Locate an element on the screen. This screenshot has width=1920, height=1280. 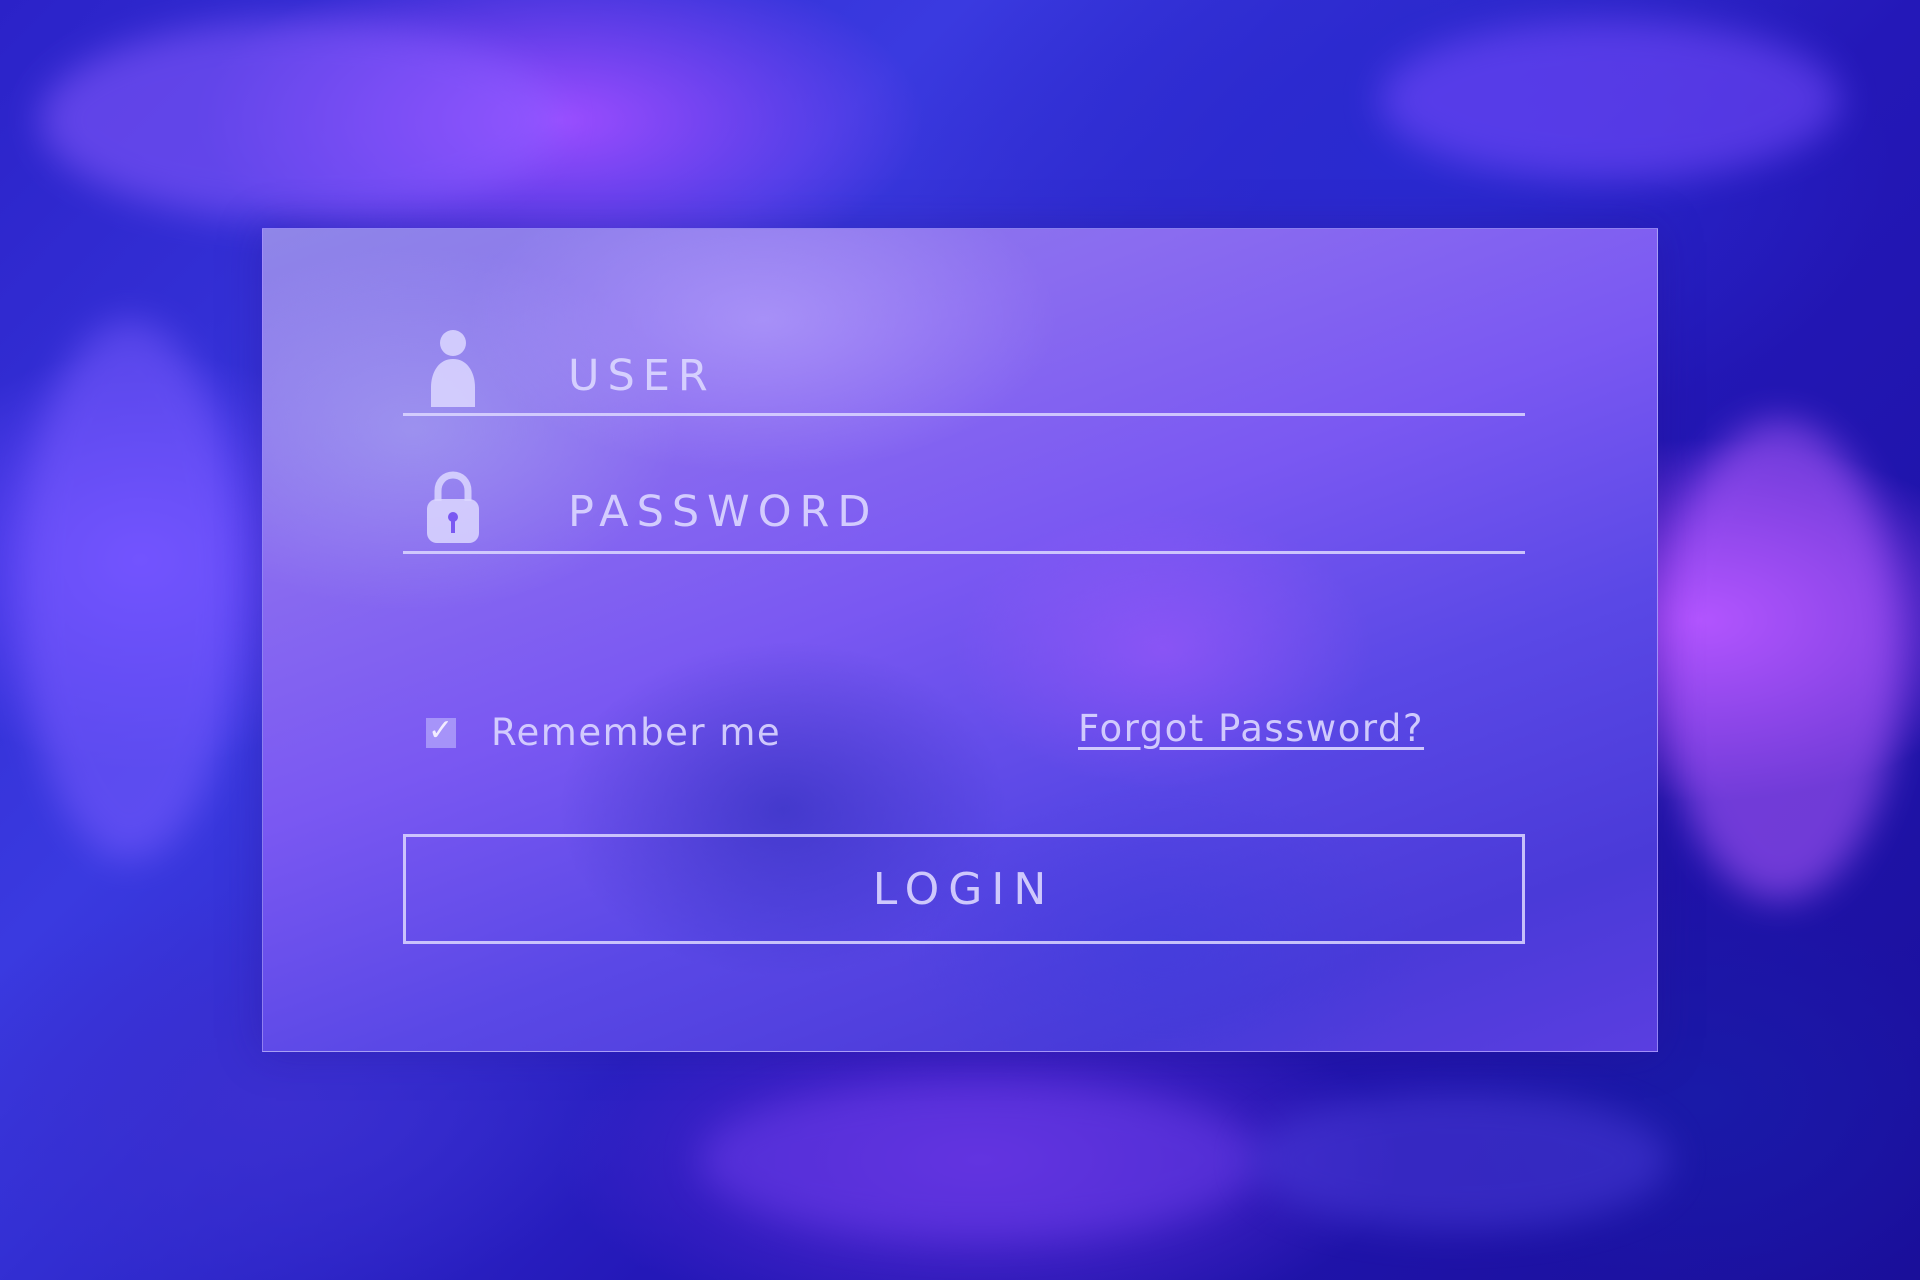
username-placeholder: USER is located at coordinates (642, 376).